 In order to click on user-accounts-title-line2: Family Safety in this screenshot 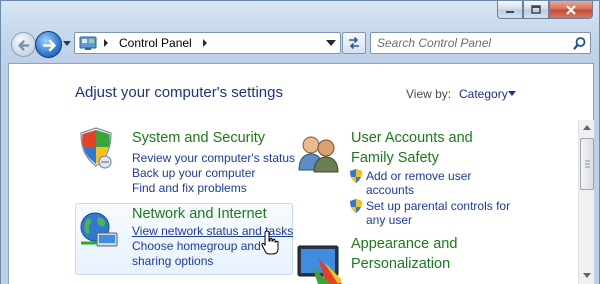, I will do `click(395, 158)`.